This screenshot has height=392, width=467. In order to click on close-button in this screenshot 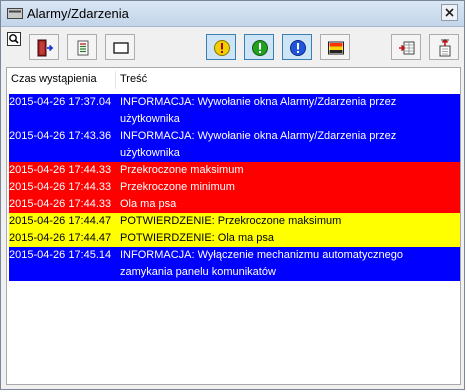, I will do `click(449, 12)`.